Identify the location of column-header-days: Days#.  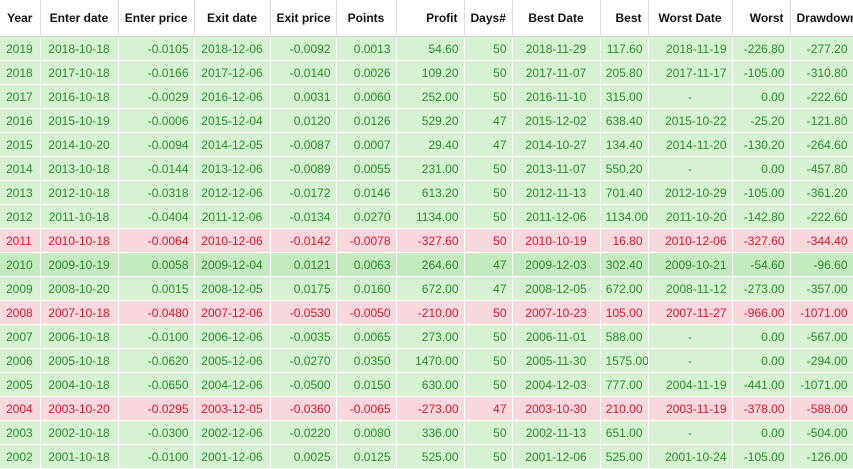
(488, 18).